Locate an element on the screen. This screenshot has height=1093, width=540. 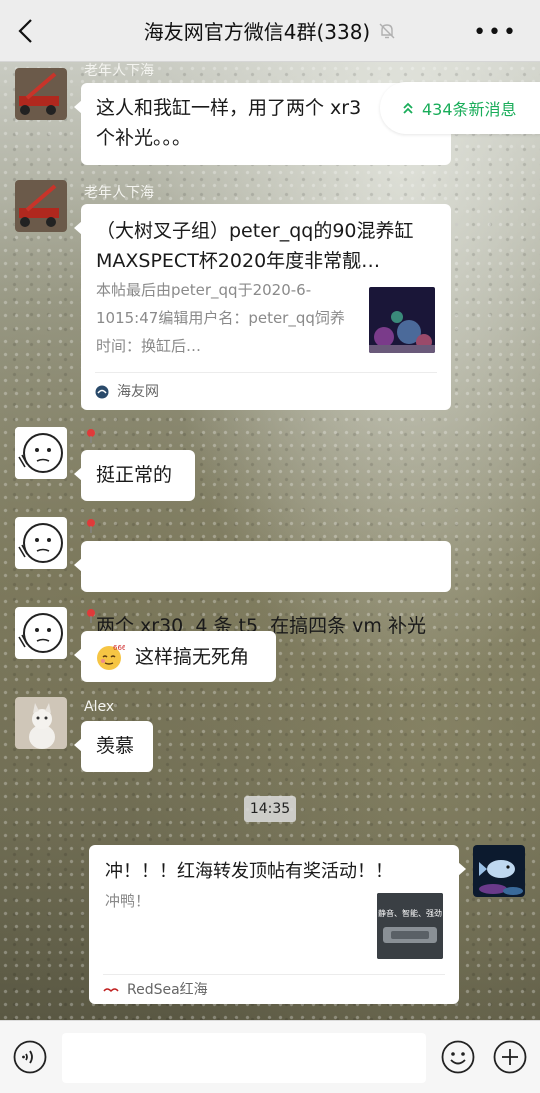
chat-title: 海友网官方微信4群(338) is located at coordinates (270, 30).